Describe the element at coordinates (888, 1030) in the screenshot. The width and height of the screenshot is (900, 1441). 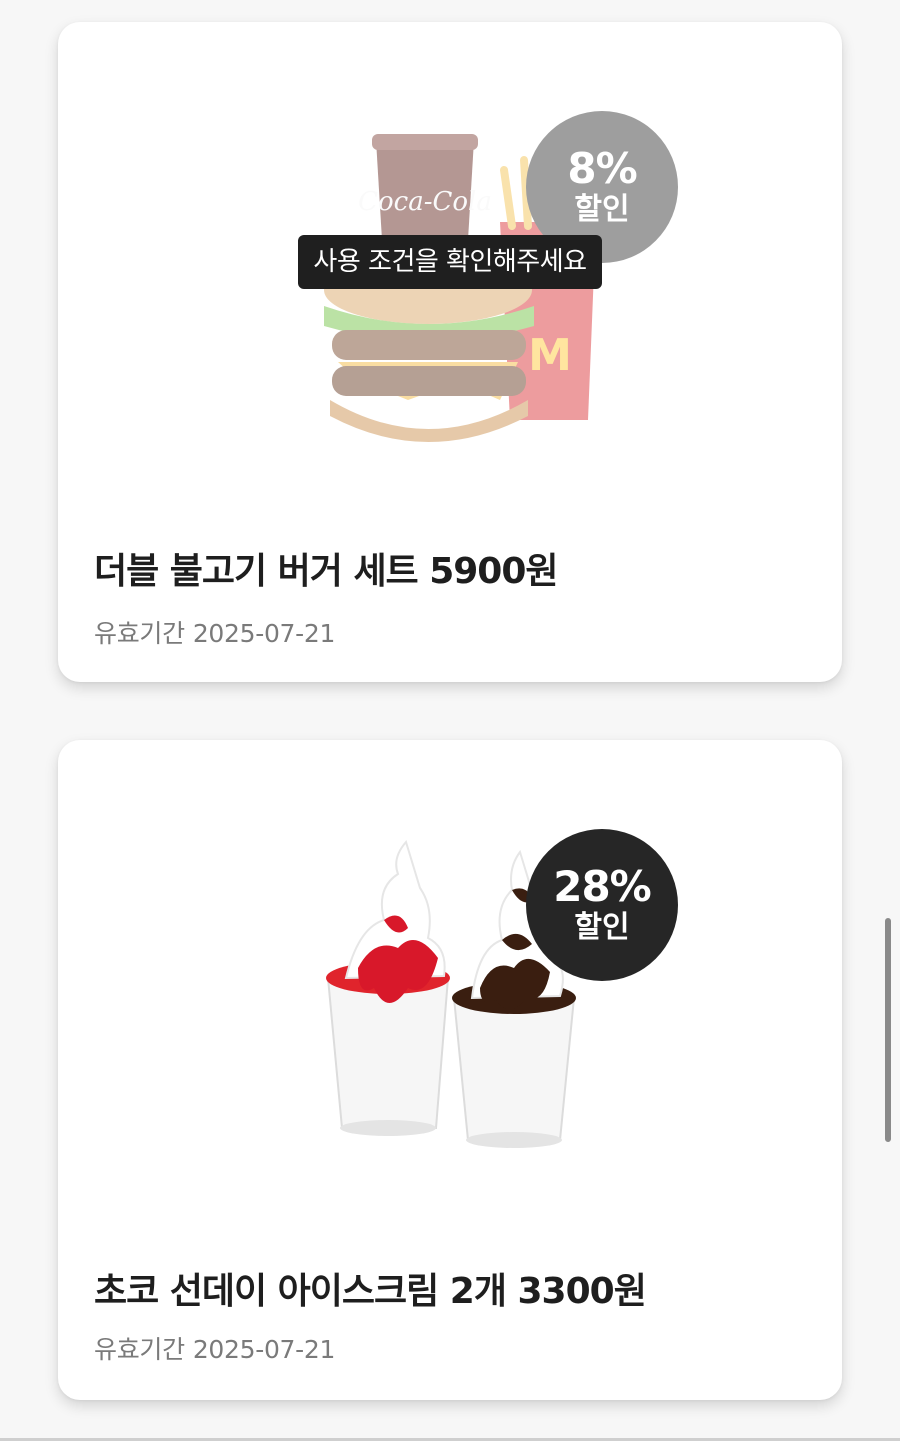
I see `scrollbar` at that location.